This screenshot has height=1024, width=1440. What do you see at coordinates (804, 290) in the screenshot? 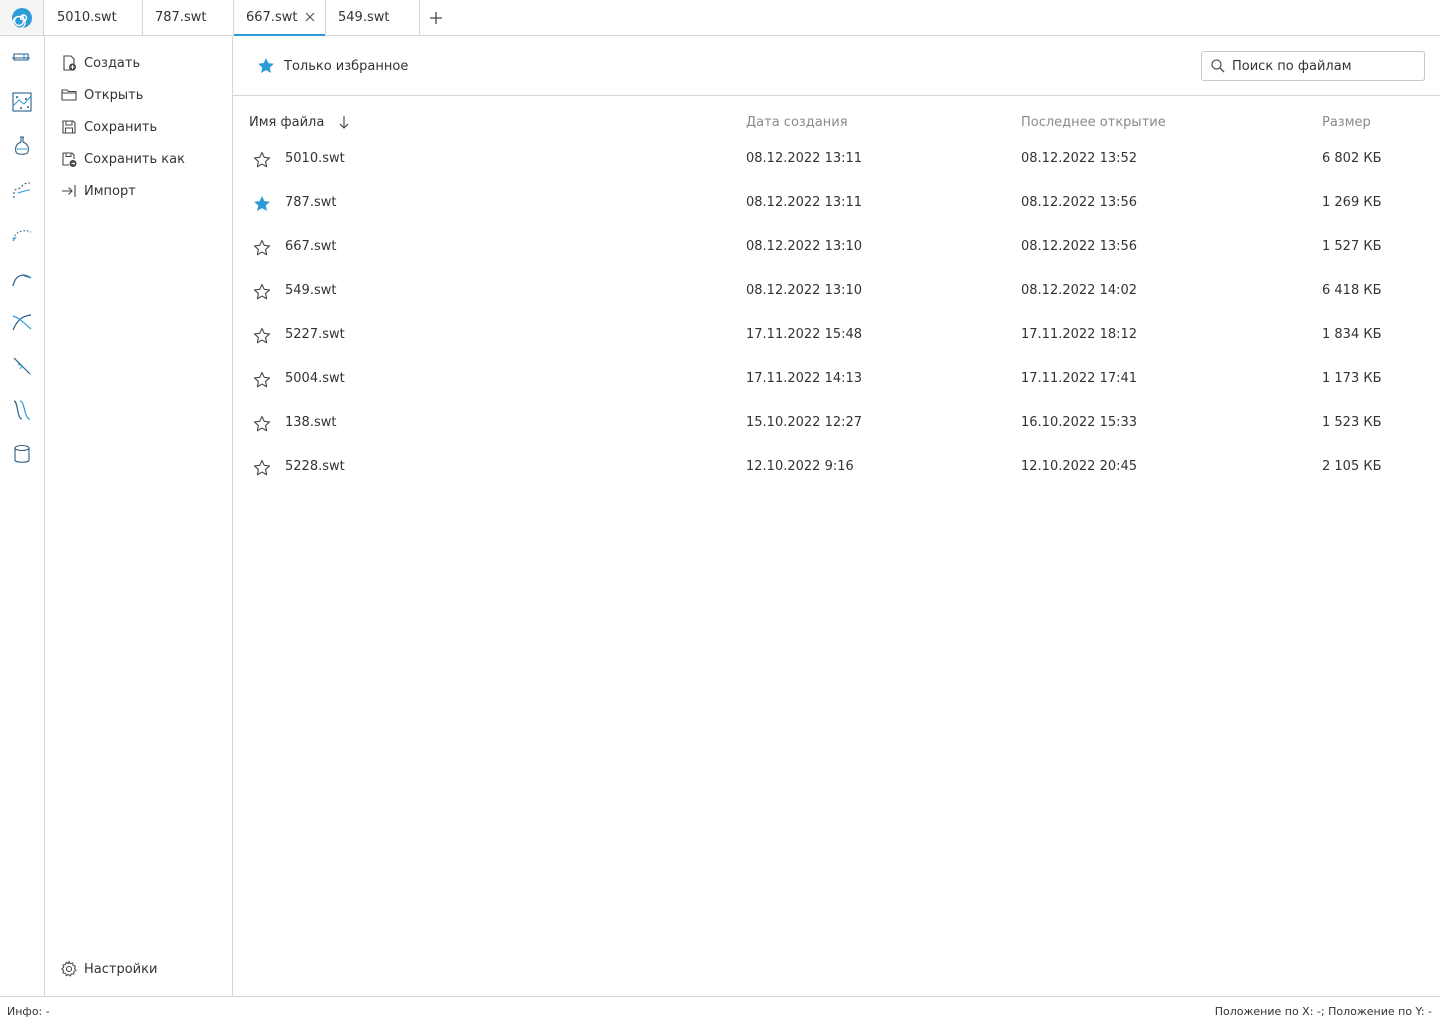
I see `created-date: 08.12.2022 13:10` at bounding box center [804, 290].